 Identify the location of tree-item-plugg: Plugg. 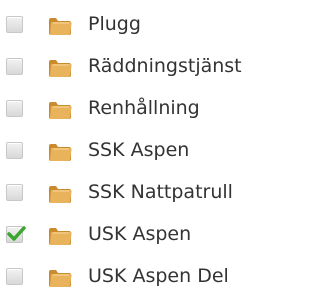
(140, 25).